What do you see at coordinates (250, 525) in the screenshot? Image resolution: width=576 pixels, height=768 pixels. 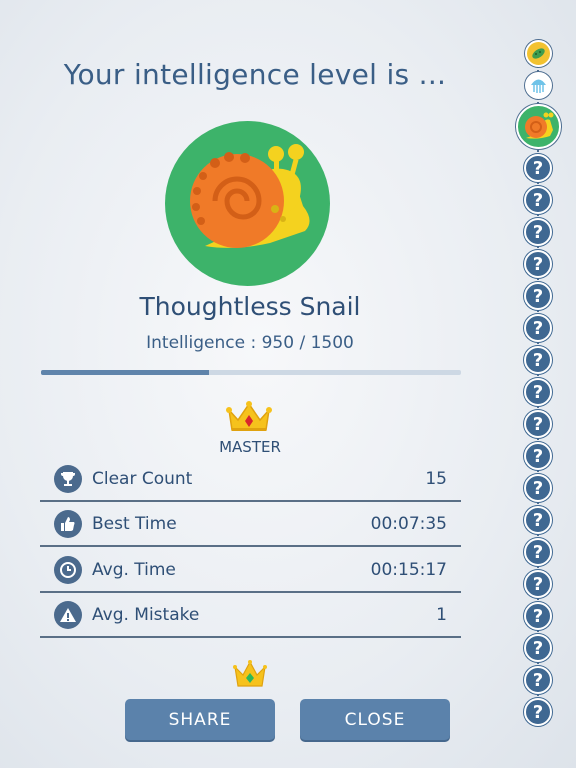 I see `stat-row-best-time: Best Time 00:07:35` at bounding box center [250, 525].